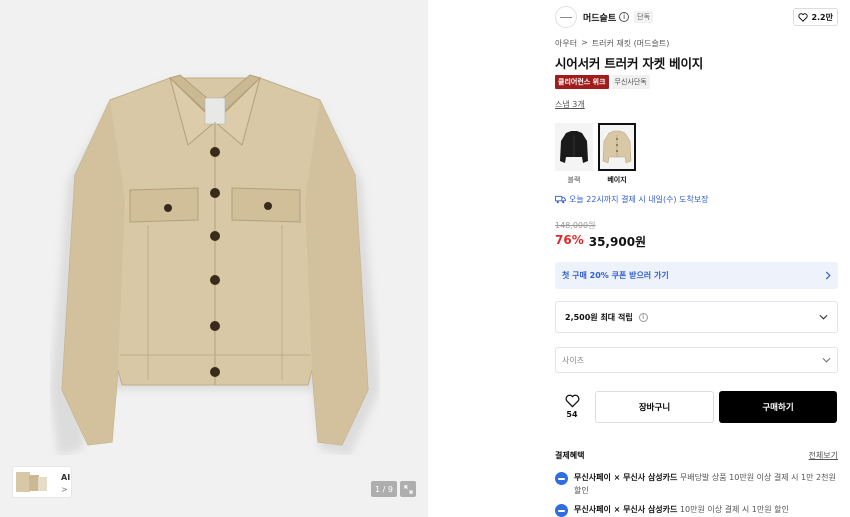 The image size is (850, 517). What do you see at coordinates (617, 180) in the screenshot?
I see `color-label-beige: 베이지` at bounding box center [617, 180].